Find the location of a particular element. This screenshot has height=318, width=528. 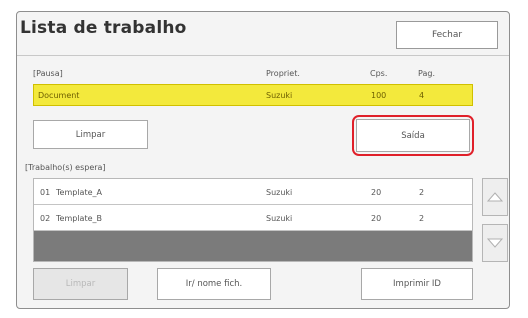

row-name: Template_A is located at coordinates (79, 192).